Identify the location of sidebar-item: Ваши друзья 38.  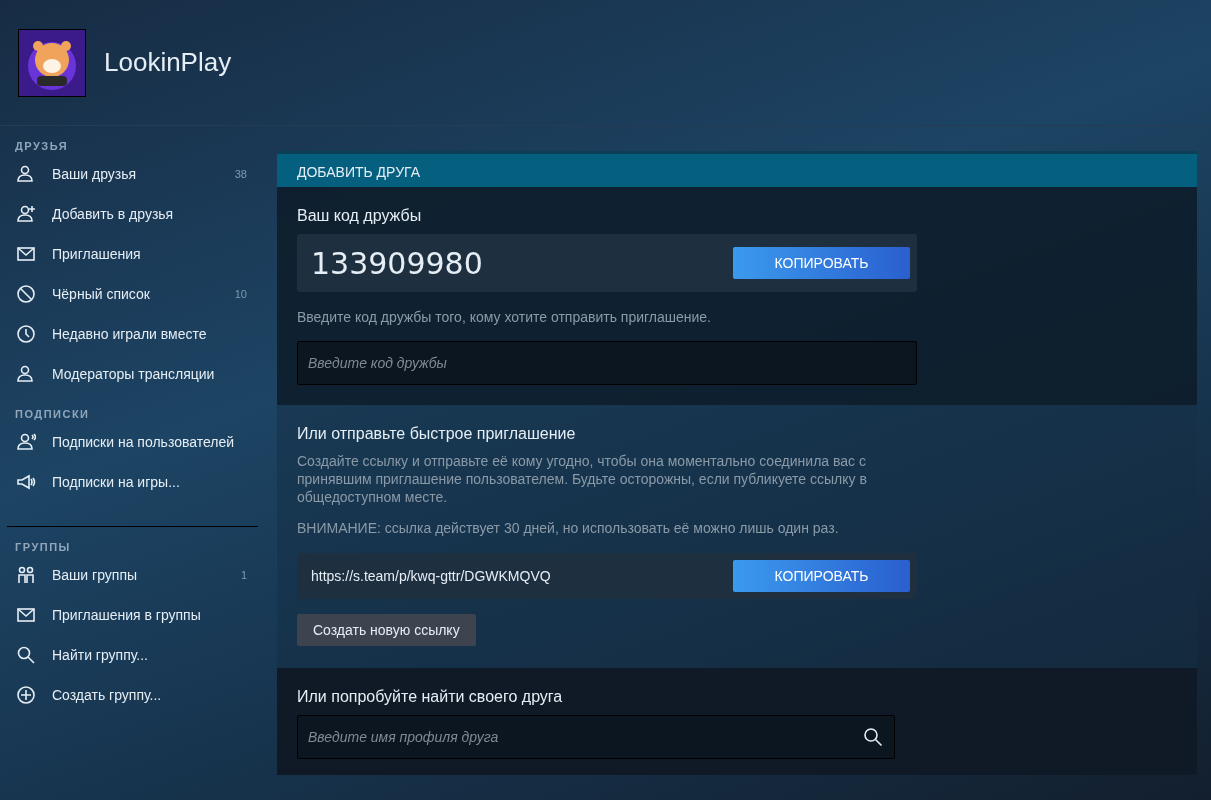
(129, 174).